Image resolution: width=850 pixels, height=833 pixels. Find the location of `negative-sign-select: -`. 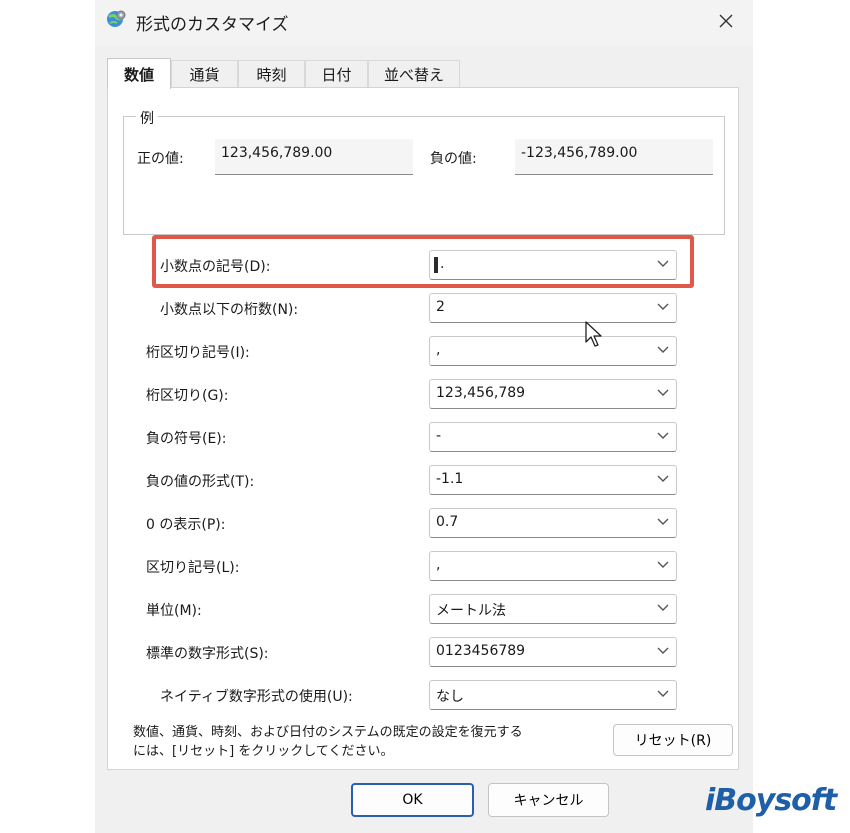

negative-sign-select: - is located at coordinates (553, 437).